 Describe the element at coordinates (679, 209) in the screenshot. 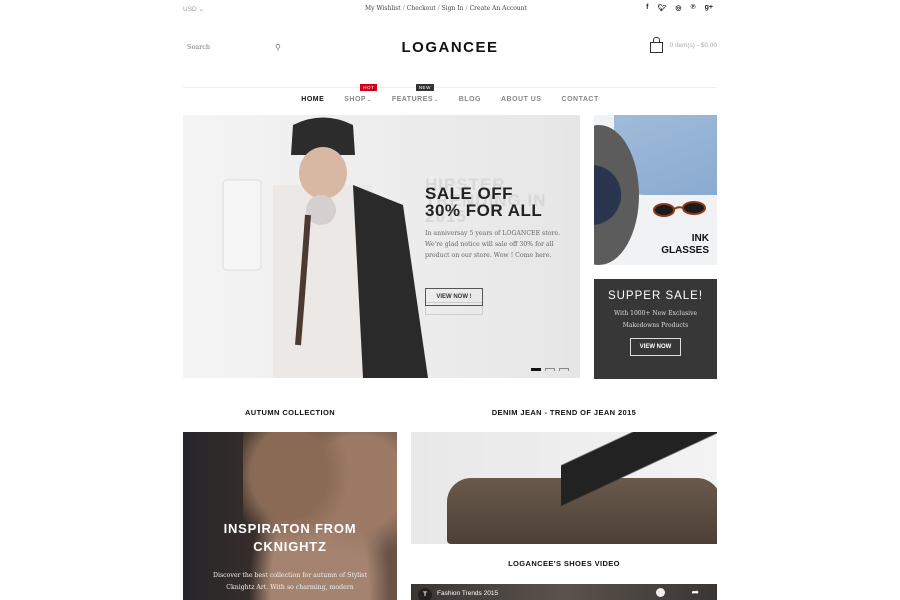

I see `sunglasses-image` at that location.